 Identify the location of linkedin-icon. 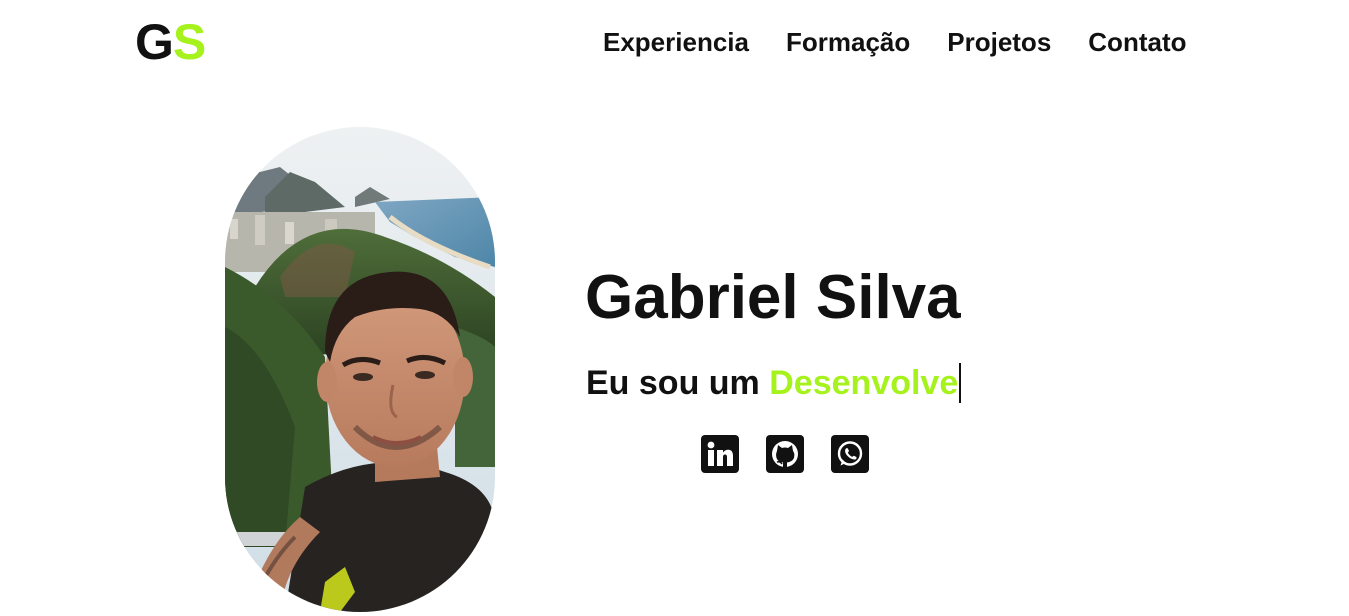
(720, 454).